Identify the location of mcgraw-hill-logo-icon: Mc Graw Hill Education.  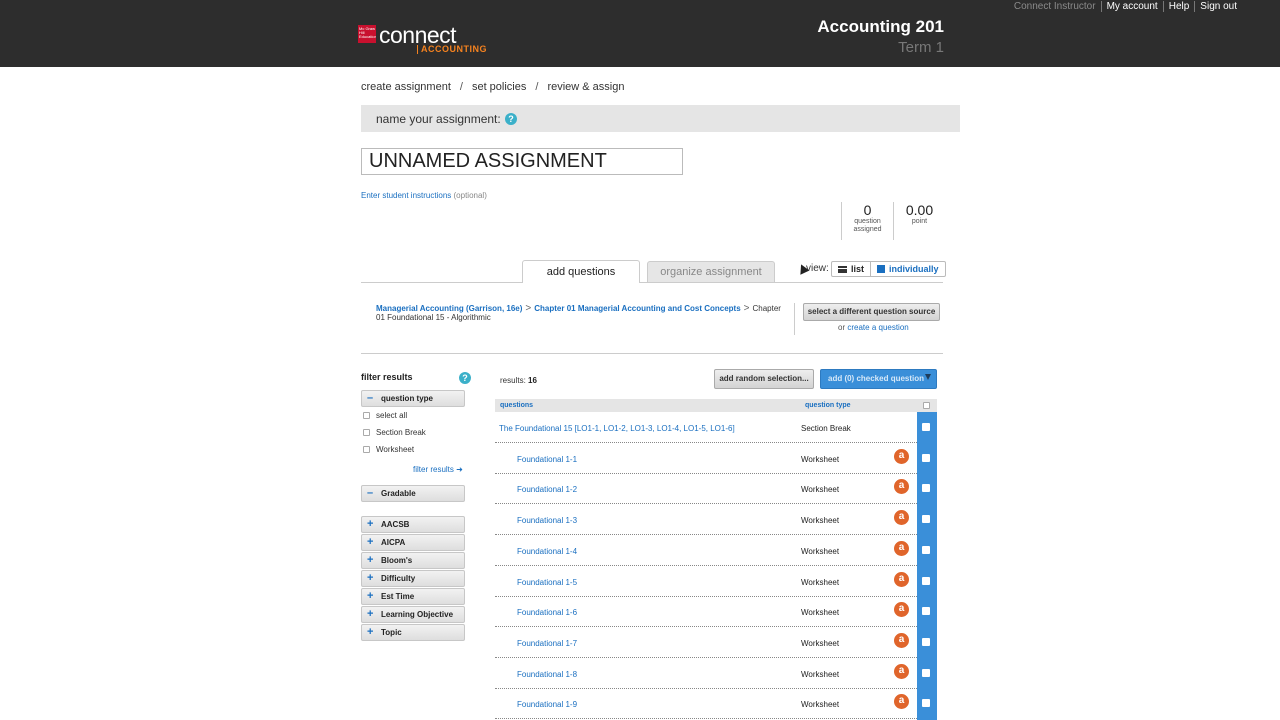
(367, 34).